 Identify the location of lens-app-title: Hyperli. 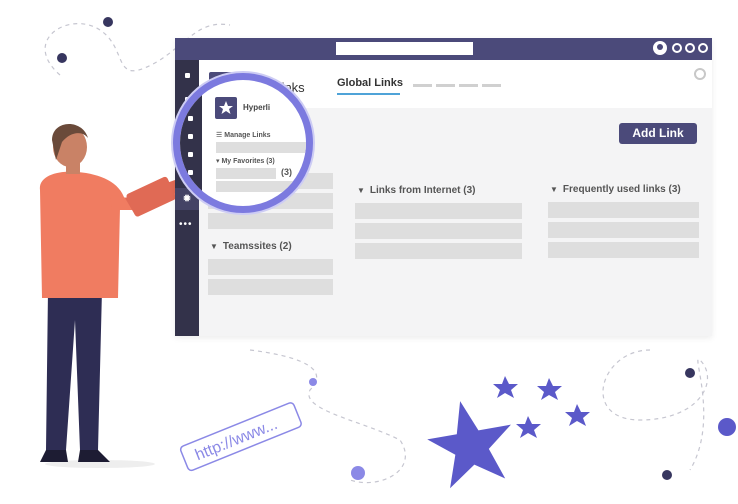
(257, 107).